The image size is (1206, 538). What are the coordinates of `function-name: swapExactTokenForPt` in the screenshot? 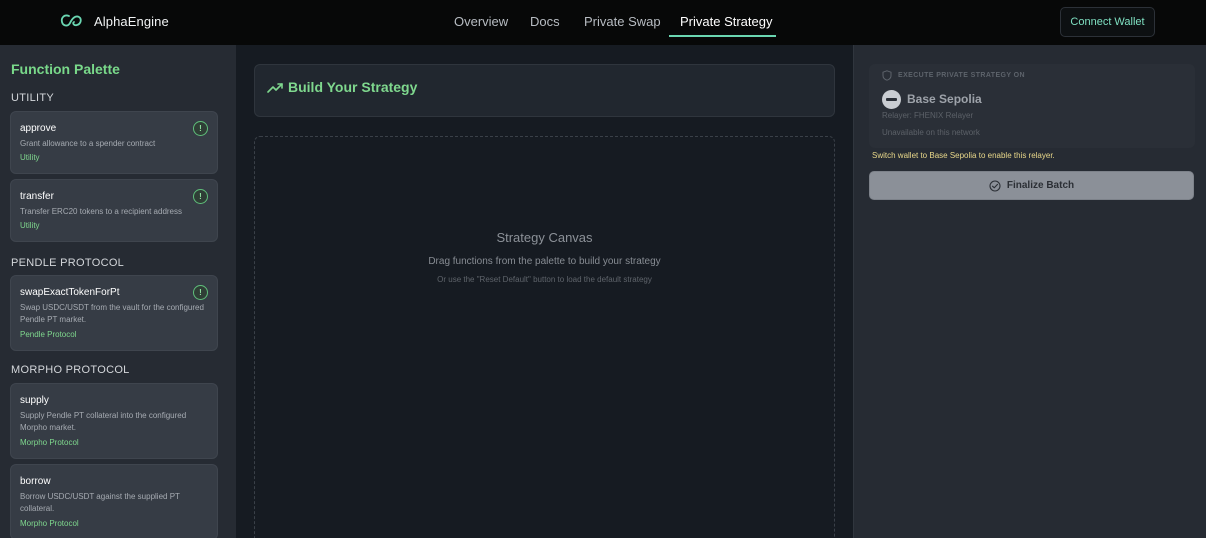 It's located at (70, 292).